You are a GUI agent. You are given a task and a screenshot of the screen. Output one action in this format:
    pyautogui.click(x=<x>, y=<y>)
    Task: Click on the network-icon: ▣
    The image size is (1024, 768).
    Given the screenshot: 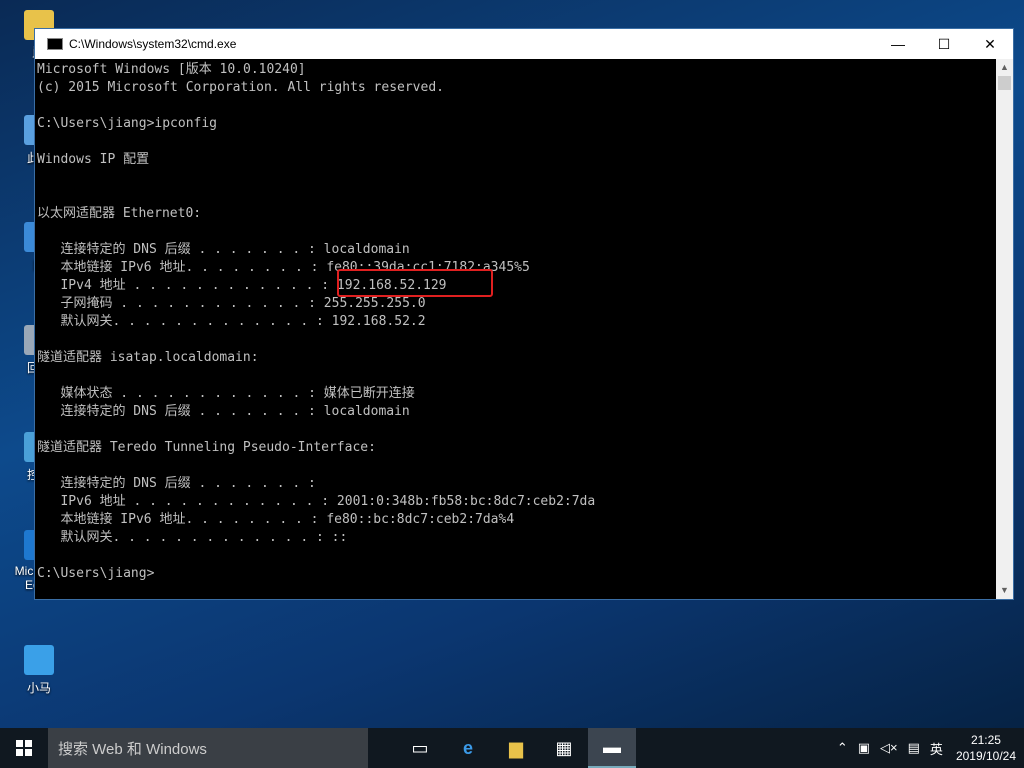 What is the action you would take?
    pyautogui.click(x=864, y=748)
    